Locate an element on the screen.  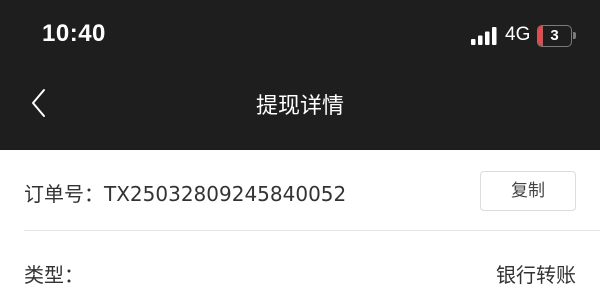
battery-level: 3 is located at coordinates (554, 35).